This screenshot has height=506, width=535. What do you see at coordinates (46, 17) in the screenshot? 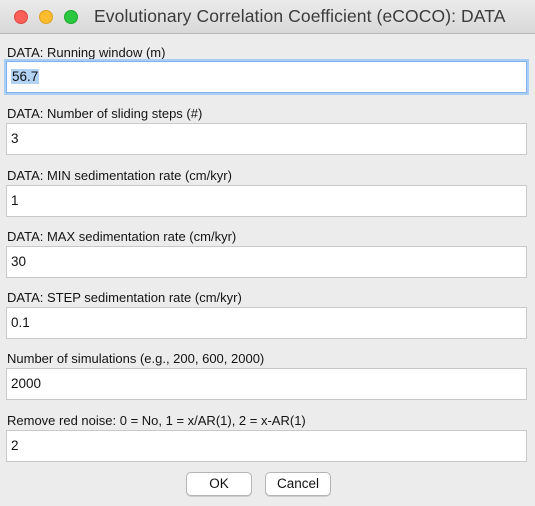
I see `minimize-window-button` at bounding box center [46, 17].